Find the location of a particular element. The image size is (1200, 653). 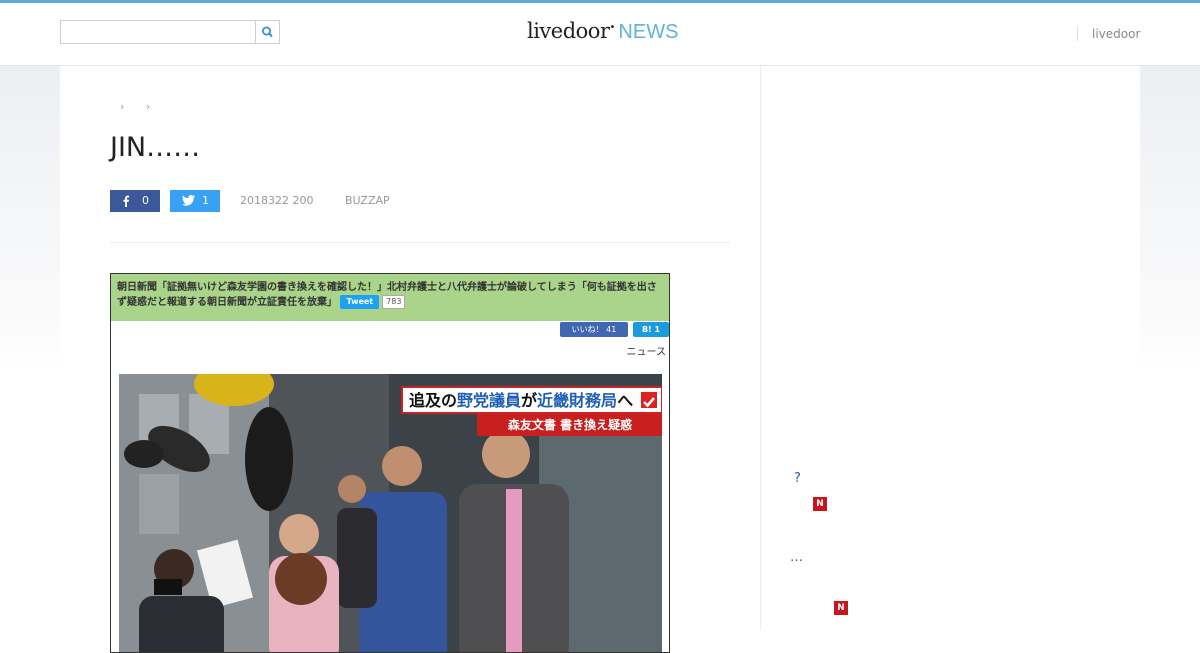

caption-main-em1: 野党議員 is located at coordinates (489, 400).